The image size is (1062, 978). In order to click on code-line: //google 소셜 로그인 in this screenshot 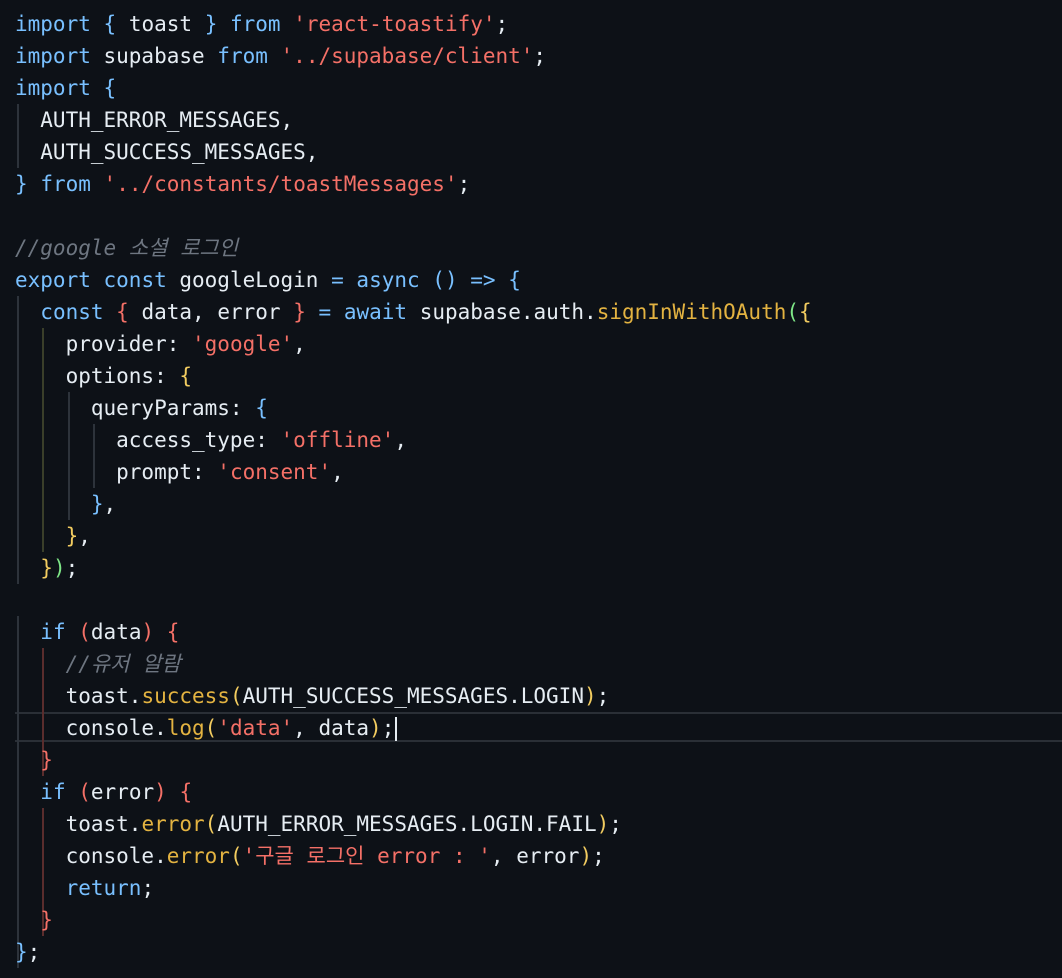, I will do `click(531, 248)`.